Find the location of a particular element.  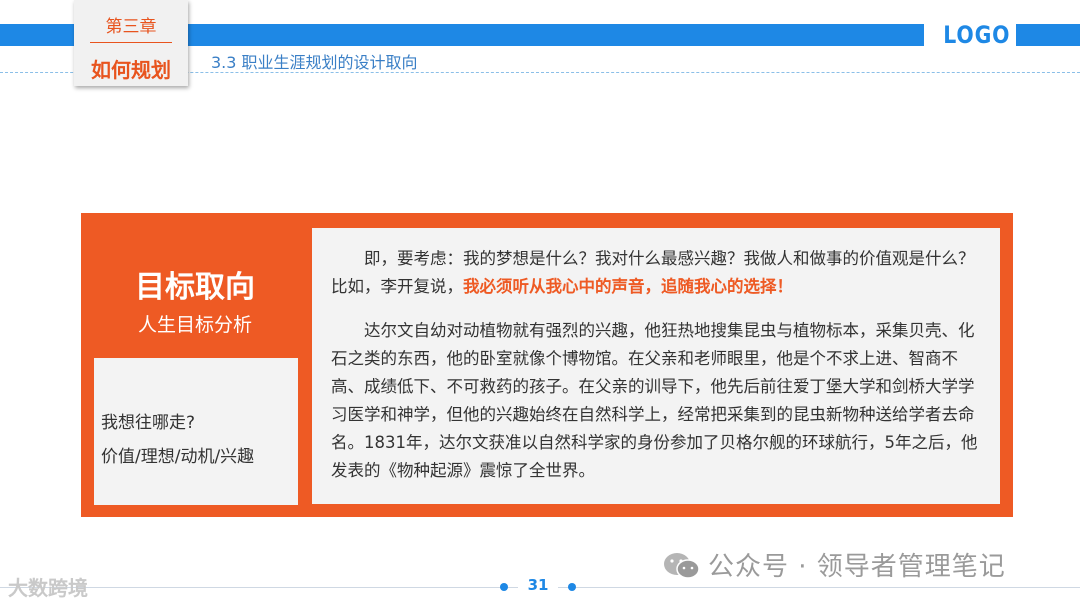

card-subtitle: 人生目标分析 is located at coordinates (194, 325).